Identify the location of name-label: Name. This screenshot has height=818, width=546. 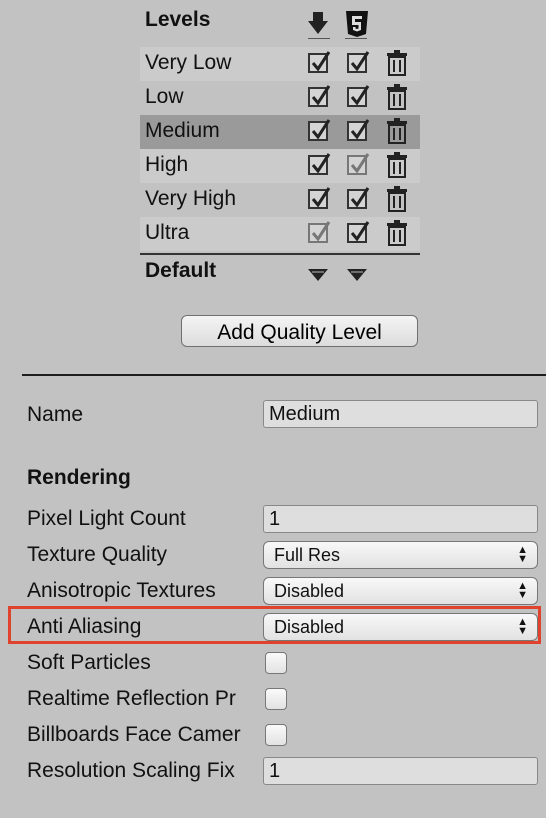
(55, 414).